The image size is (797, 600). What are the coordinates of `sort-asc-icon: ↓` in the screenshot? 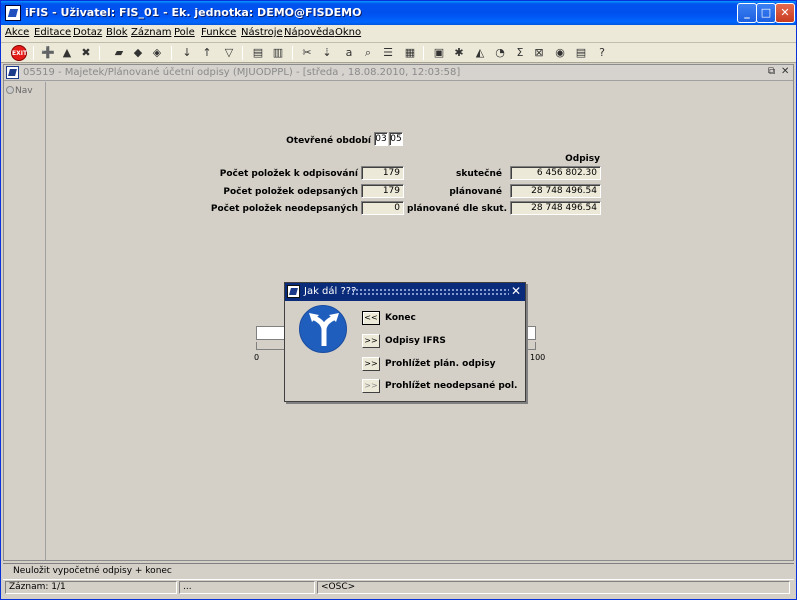 It's located at (187, 53).